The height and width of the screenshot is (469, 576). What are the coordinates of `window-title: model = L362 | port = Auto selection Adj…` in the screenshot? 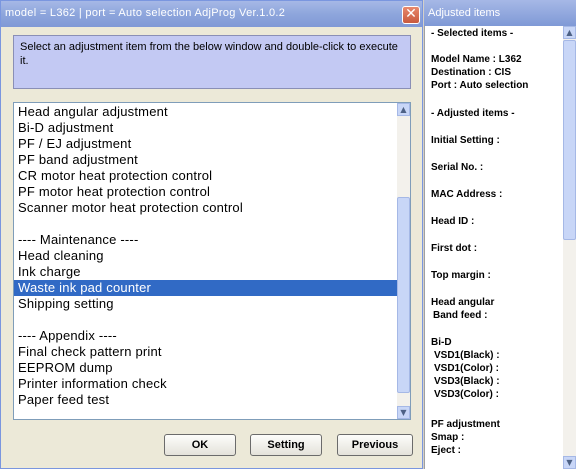 It's located at (145, 13).